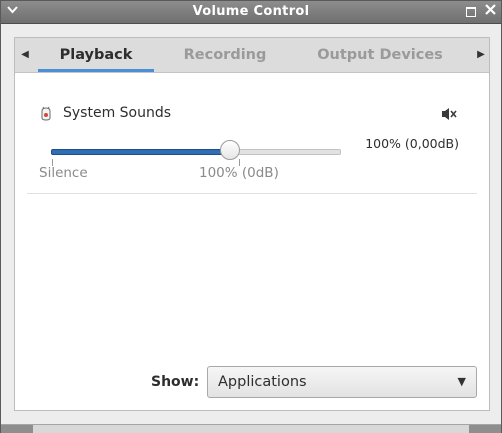  What do you see at coordinates (412, 143) in the screenshot?
I see `volume-readout: 100% (0,00dB)` at bounding box center [412, 143].